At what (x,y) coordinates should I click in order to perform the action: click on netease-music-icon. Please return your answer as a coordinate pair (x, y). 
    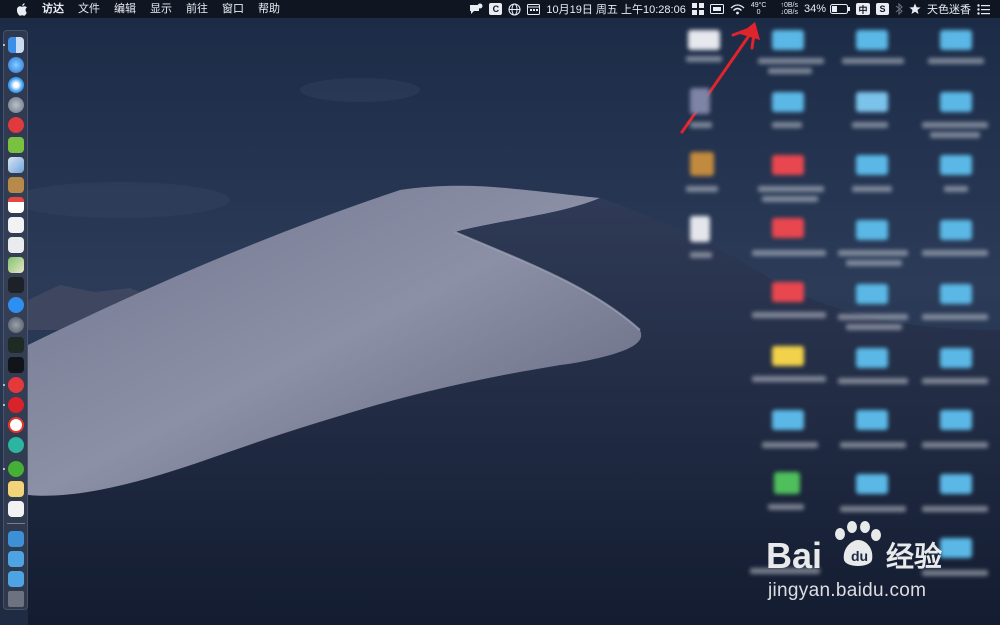
    Looking at the image, I should click on (16, 405).